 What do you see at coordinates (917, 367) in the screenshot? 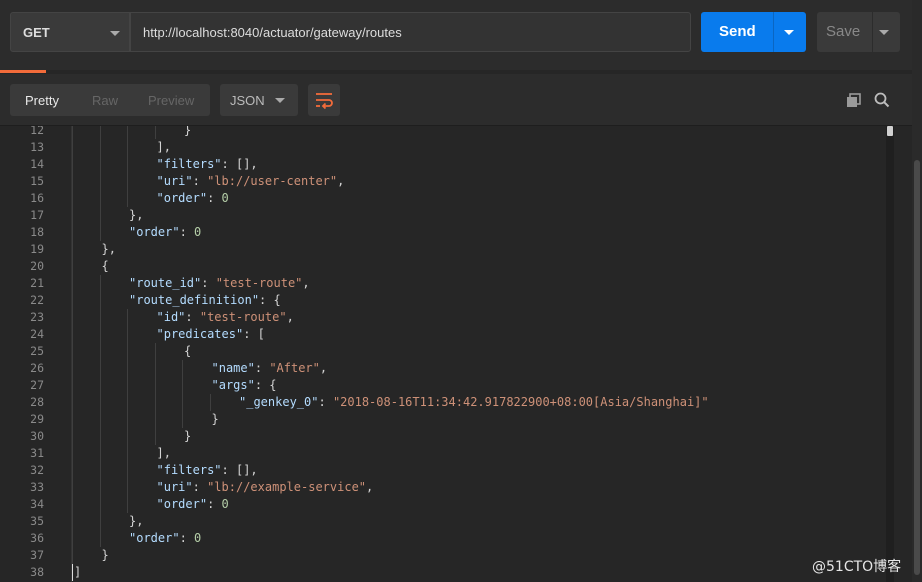
I see `page-scrollbar-thumb` at bounding box center [917, 367].